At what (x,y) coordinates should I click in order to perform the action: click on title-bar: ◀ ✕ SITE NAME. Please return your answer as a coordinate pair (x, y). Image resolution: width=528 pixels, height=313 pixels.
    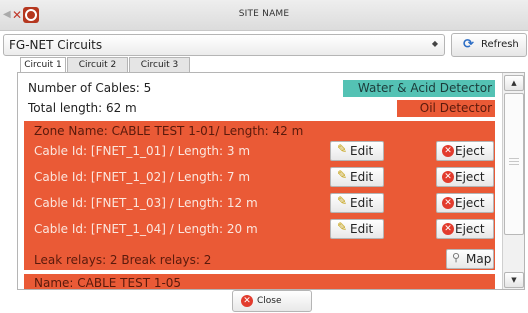
    Looking at the image, I should click on (264, 15).